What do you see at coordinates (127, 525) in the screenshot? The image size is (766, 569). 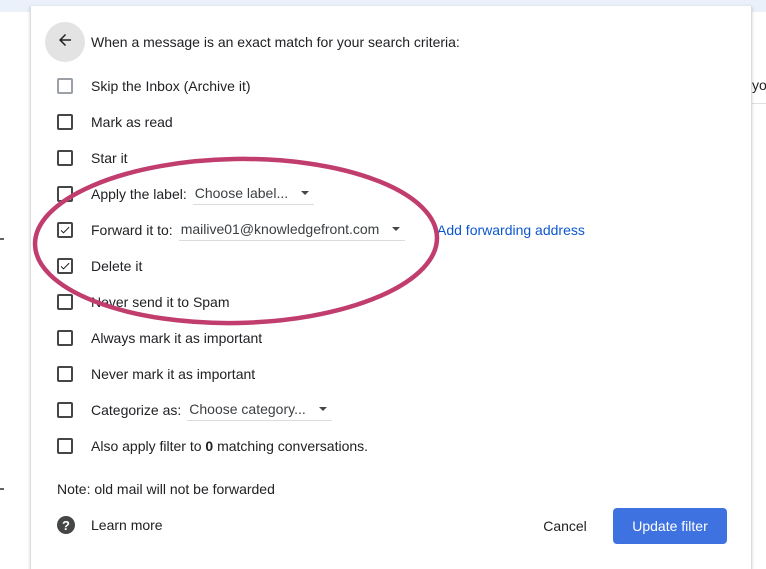 I see `learn-more-link: Learn more` at bounding box center [127, 525].